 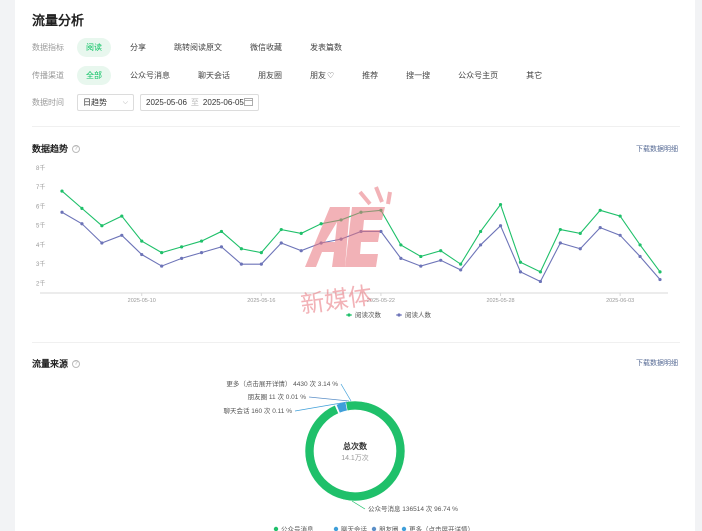 I want to click on date-range-picker: 2025-05-06 至 2025-06-05, so click(x=199, y=102).